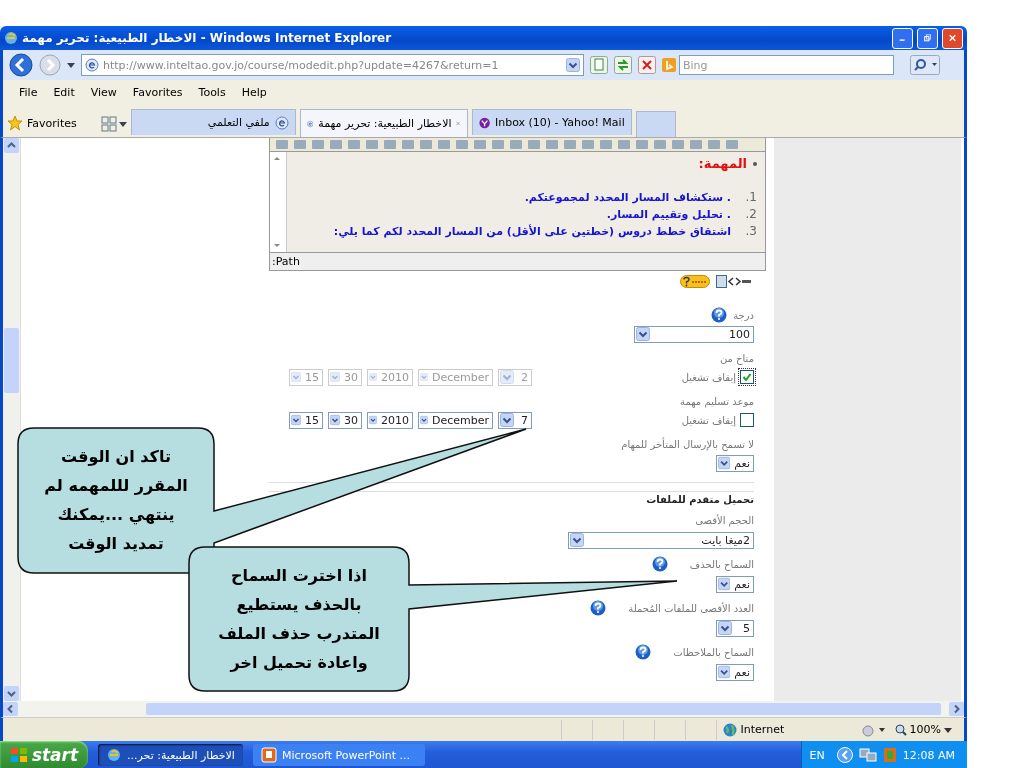 The width and height of the screenshot is (1024, 768). I want to click on browser-tab: الاخطار الطبيعية: تحرير مهمة, so click(383, 123).